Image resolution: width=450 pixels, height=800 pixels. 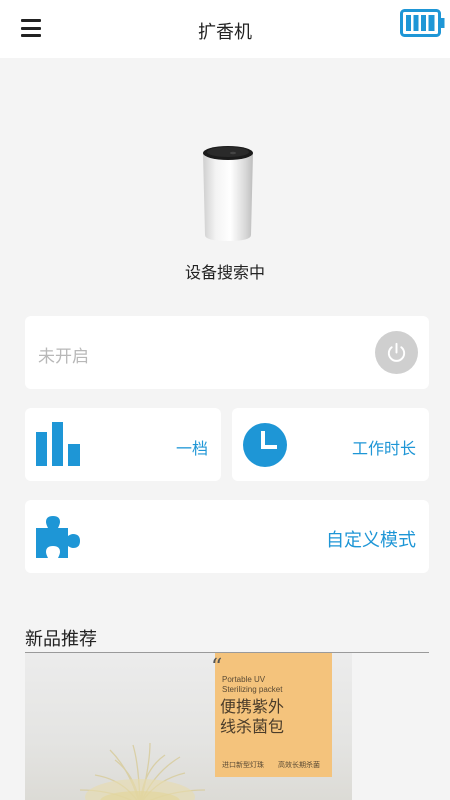 What do you see at coordinates (224, 272) in the screenshot?
I see `device-status-text: 设备搜索中` at bounding box center [224, 272].